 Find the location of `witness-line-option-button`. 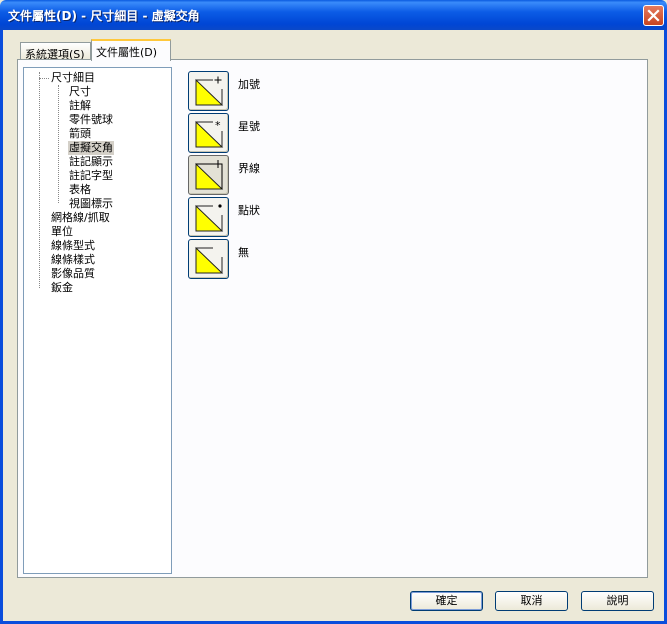

witness-line-option-button is located at coordinates (208, 175).